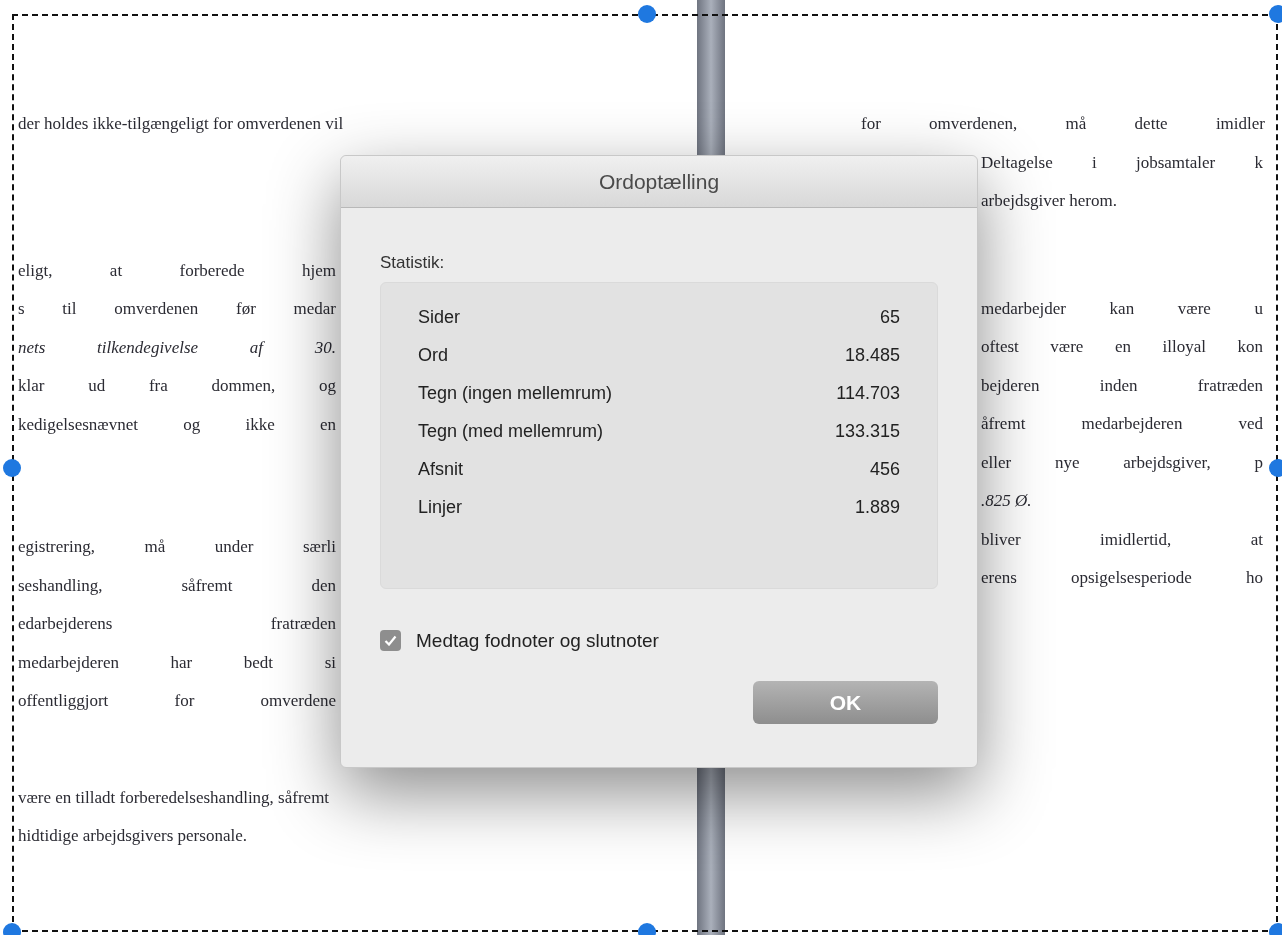  Describe the element at coordinates (1122, 578) in the screenshot. I see `text-line: erens opsigelsesperiode ho` at that location.